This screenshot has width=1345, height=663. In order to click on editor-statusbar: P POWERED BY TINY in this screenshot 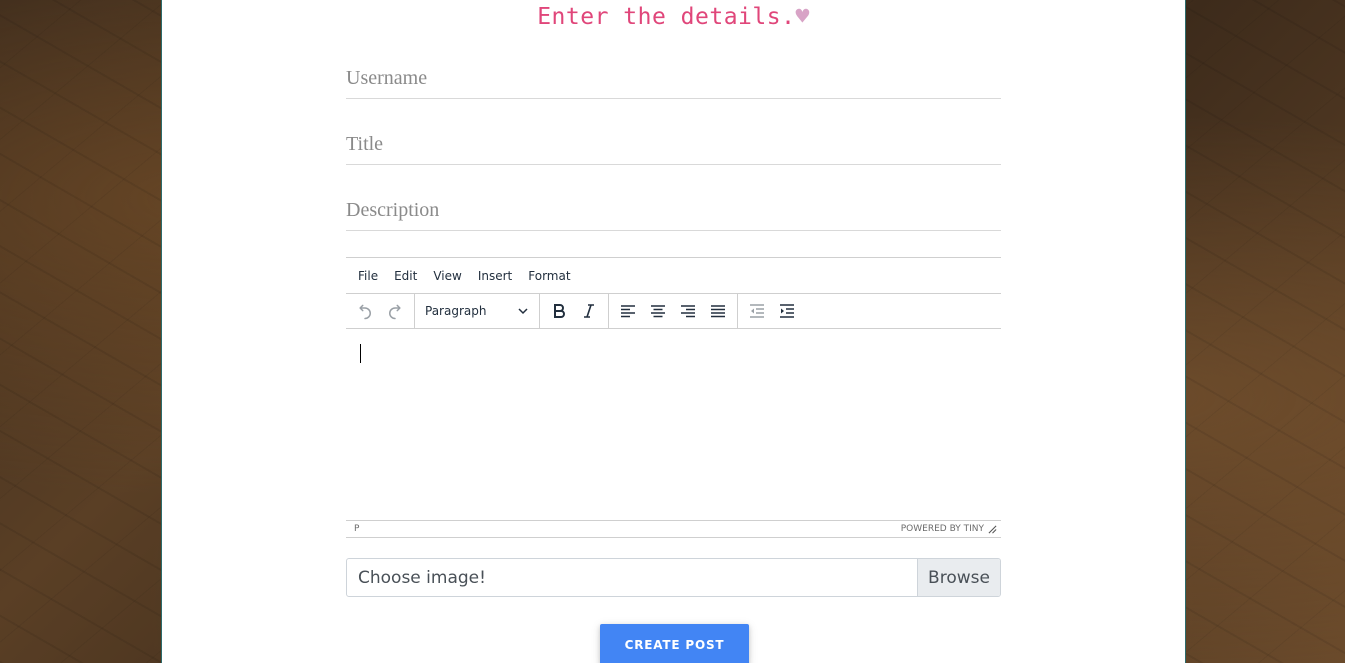, I will do `click(673, 529)`.